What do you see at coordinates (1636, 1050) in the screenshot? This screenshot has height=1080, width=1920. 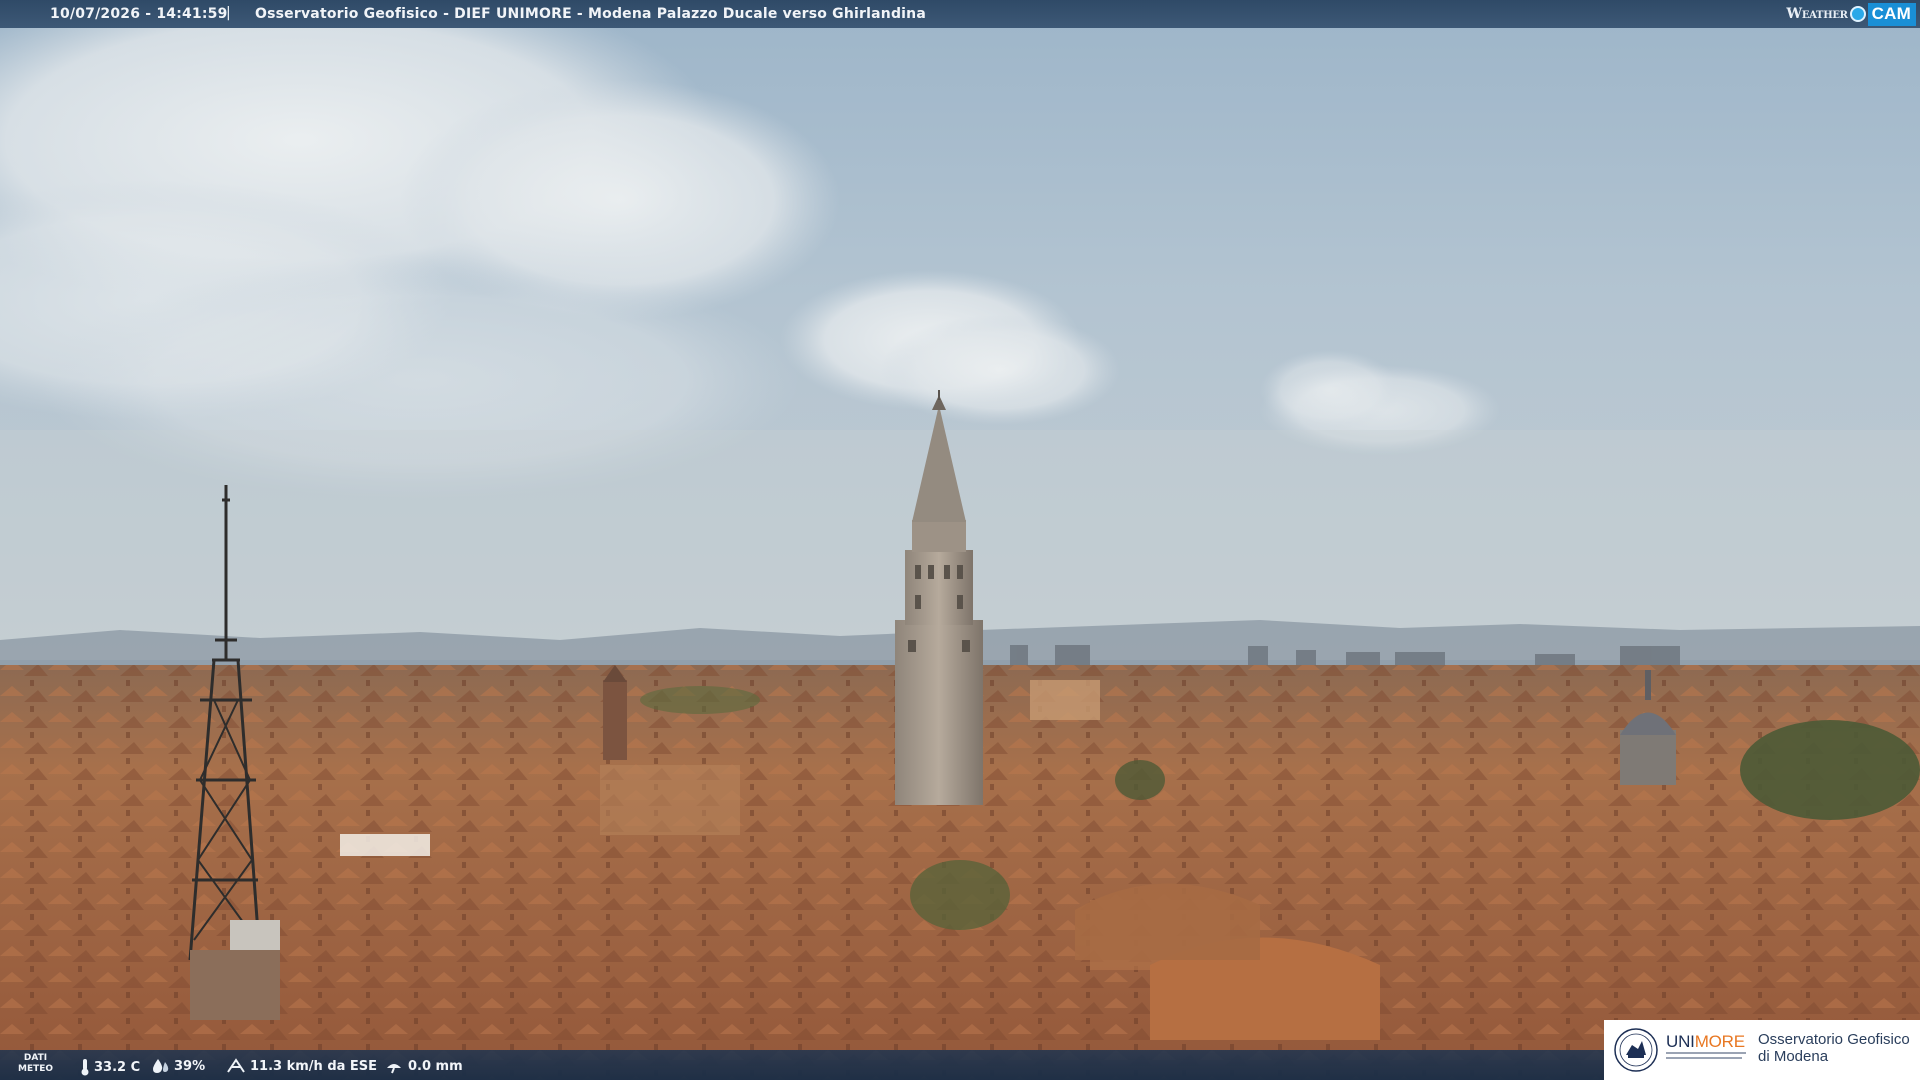 I see `university-seal-icon` at bounding box center [1636, 1050].